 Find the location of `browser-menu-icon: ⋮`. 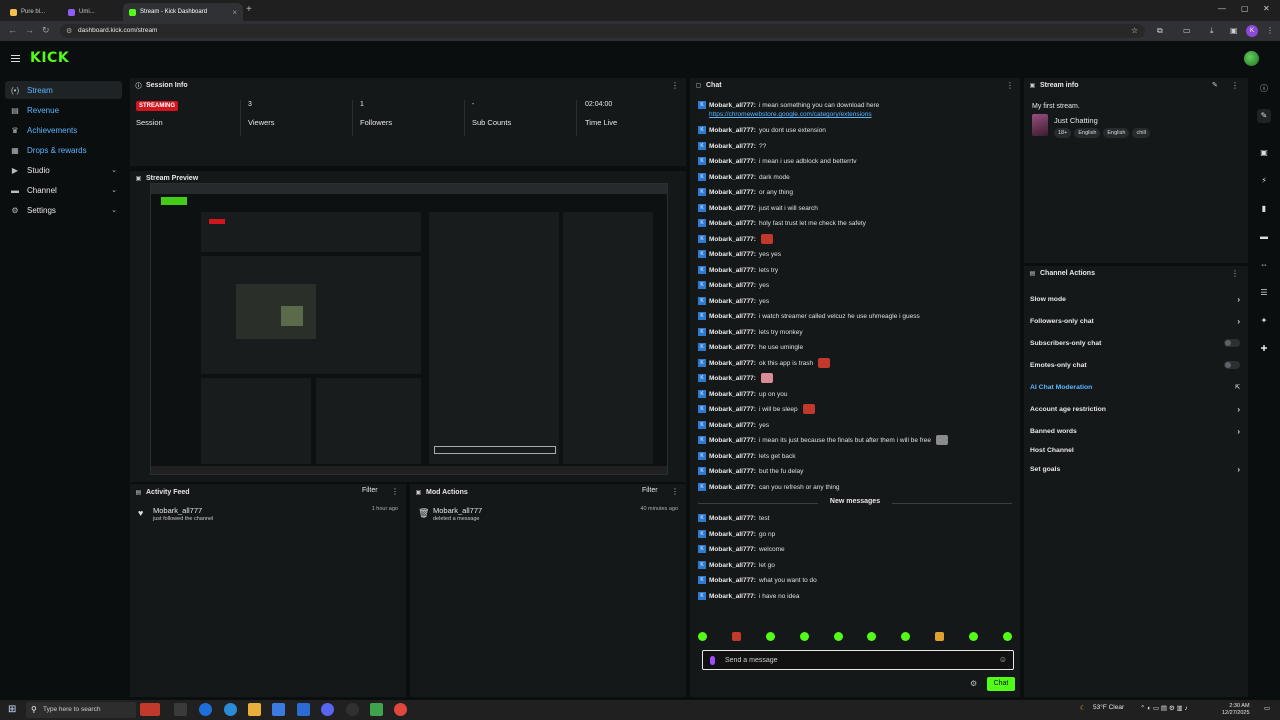

browser-menu-icon: ⋮ is located at coordinates (1270, 30).